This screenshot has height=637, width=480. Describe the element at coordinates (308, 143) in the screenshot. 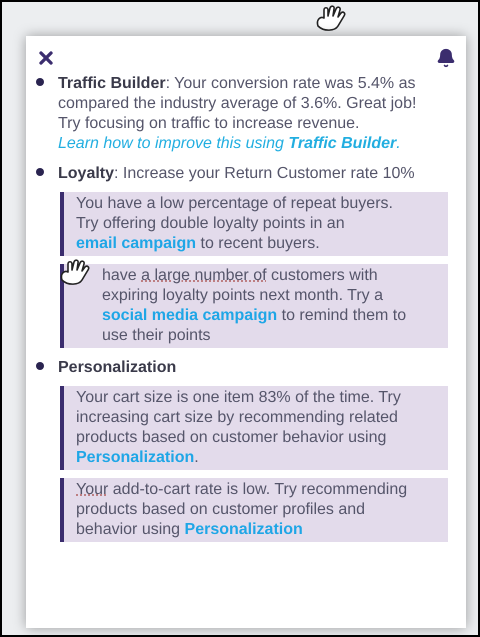

I see `link: this using Traffic Builder.` at that location.